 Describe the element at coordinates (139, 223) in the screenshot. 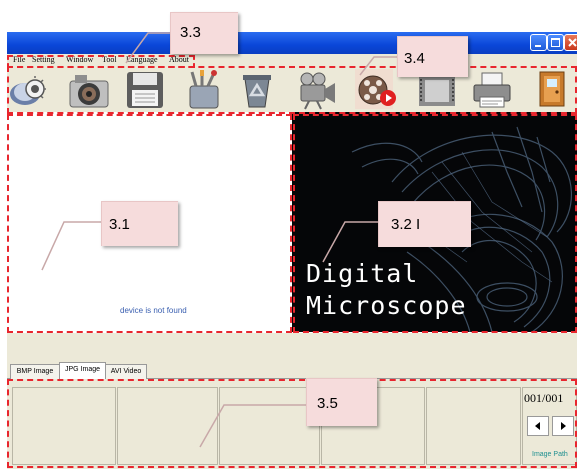

I see `callout-preview: 3.1` at that location.